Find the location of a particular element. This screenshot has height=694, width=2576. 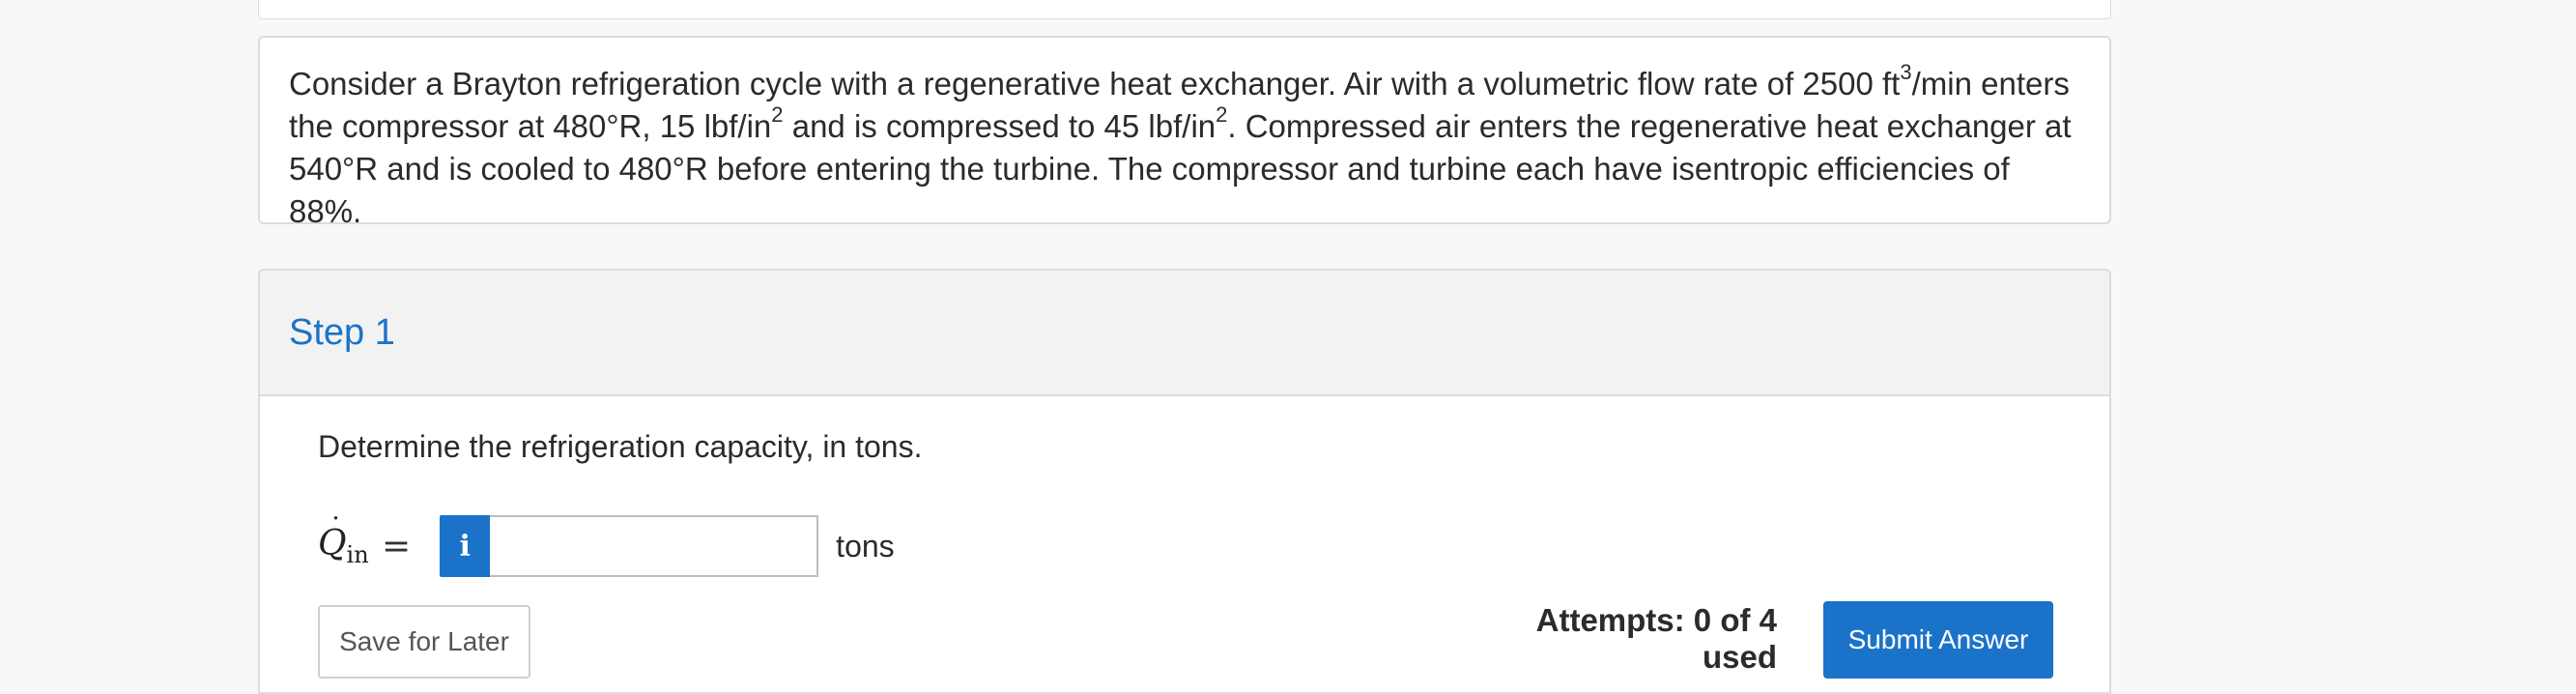

step-header: Step 1 is located at coordinates (1185, 333).